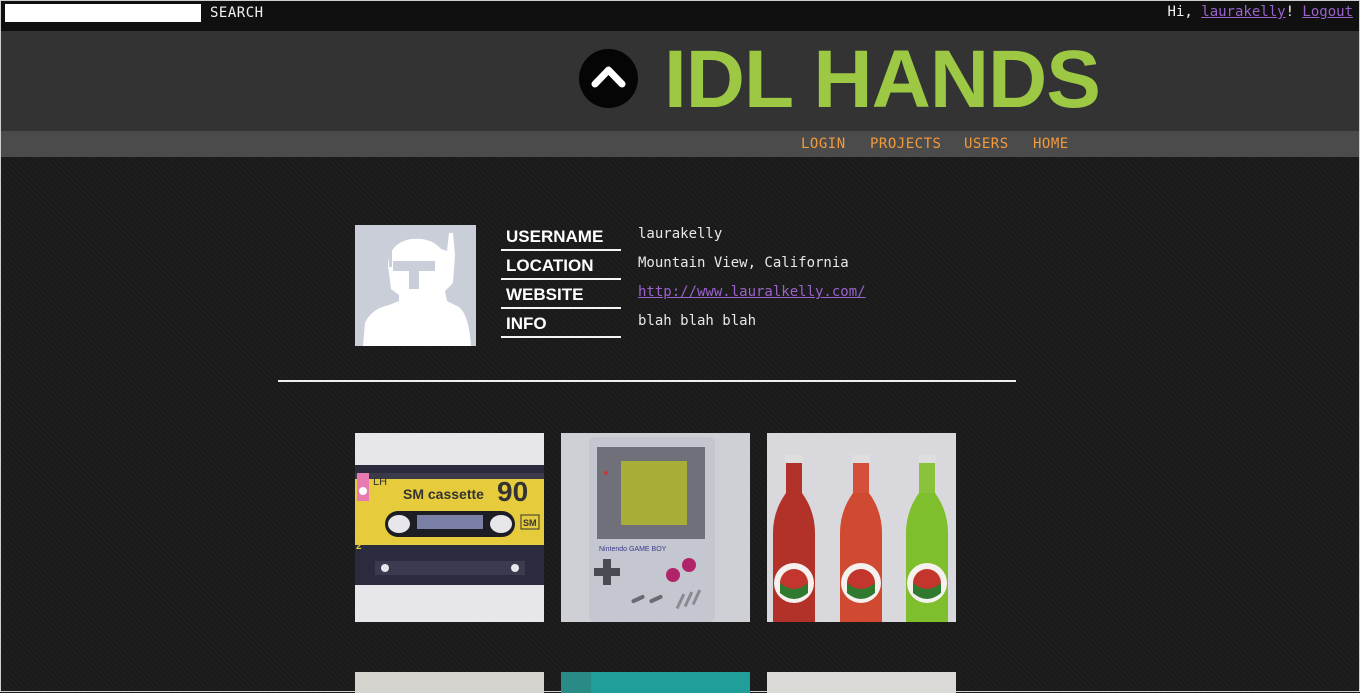 The width and height of the screenshot is (1360, 693). What do you see at coordinates (512, 491) in the screenshot?
I see `cassette-90-text: 90` at bounding box center [512, 491].